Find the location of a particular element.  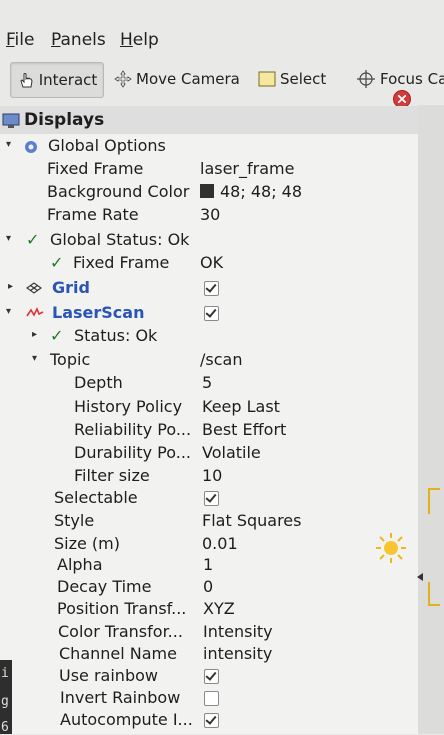

alpha-value: 1 is located at coordinates (208, 564).